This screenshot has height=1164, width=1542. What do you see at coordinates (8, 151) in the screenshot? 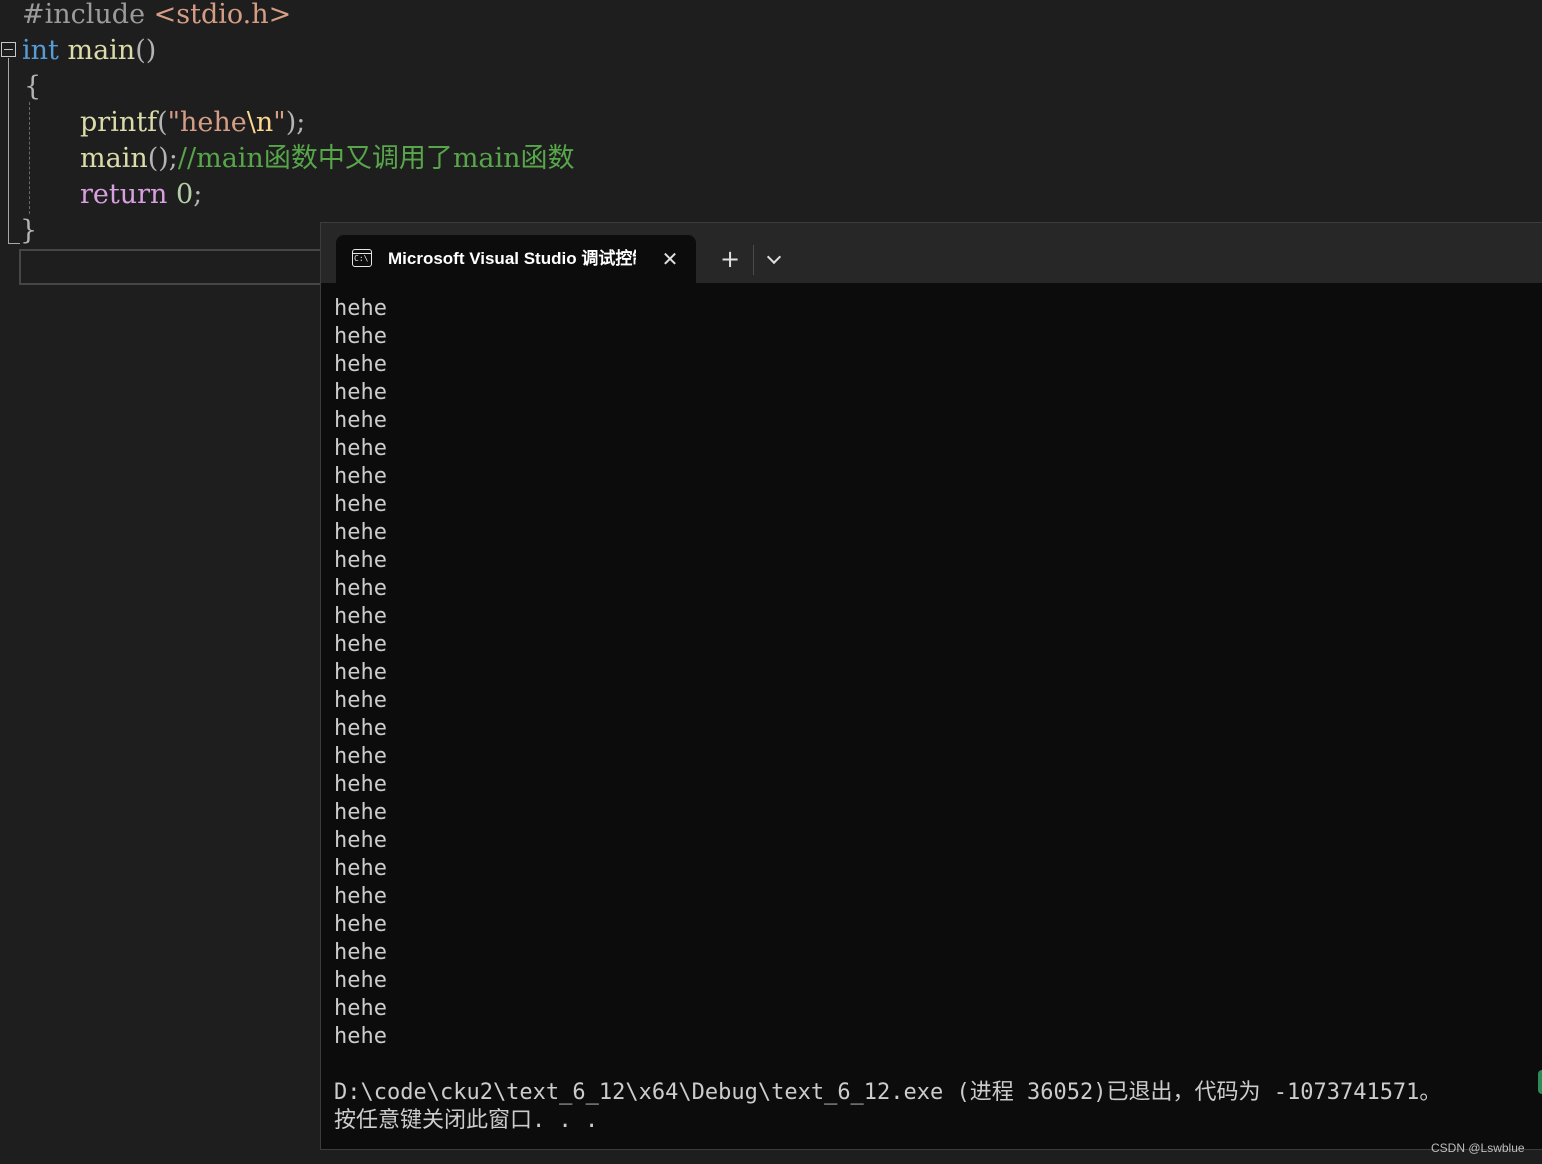
I see `outline-bracket` at bounding box center [8, 151].